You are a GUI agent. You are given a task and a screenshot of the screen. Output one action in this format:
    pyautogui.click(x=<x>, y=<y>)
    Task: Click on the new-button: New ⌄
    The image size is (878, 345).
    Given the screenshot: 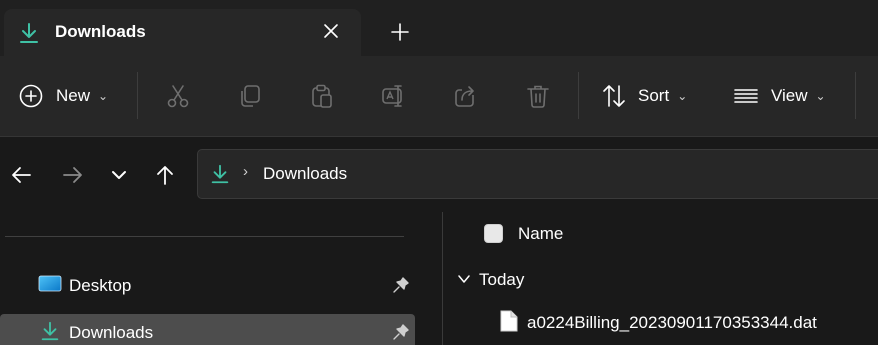 What is the action you would take?
    pyautogui.click(x=63, y=96)
    